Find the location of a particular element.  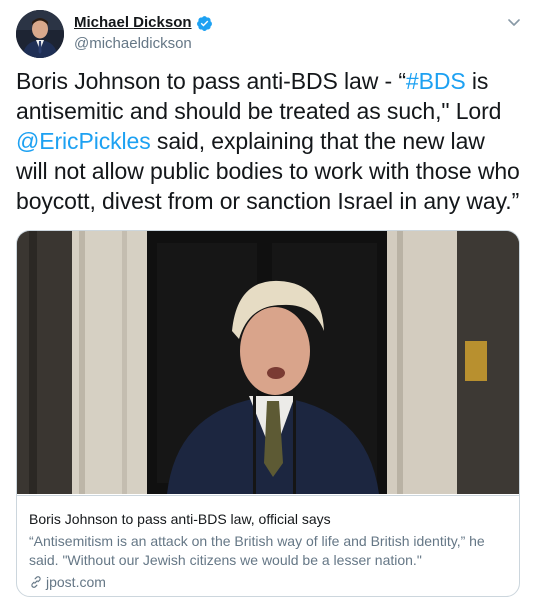

card-domain-row: jpost.com is located at coordinates (268, 582).